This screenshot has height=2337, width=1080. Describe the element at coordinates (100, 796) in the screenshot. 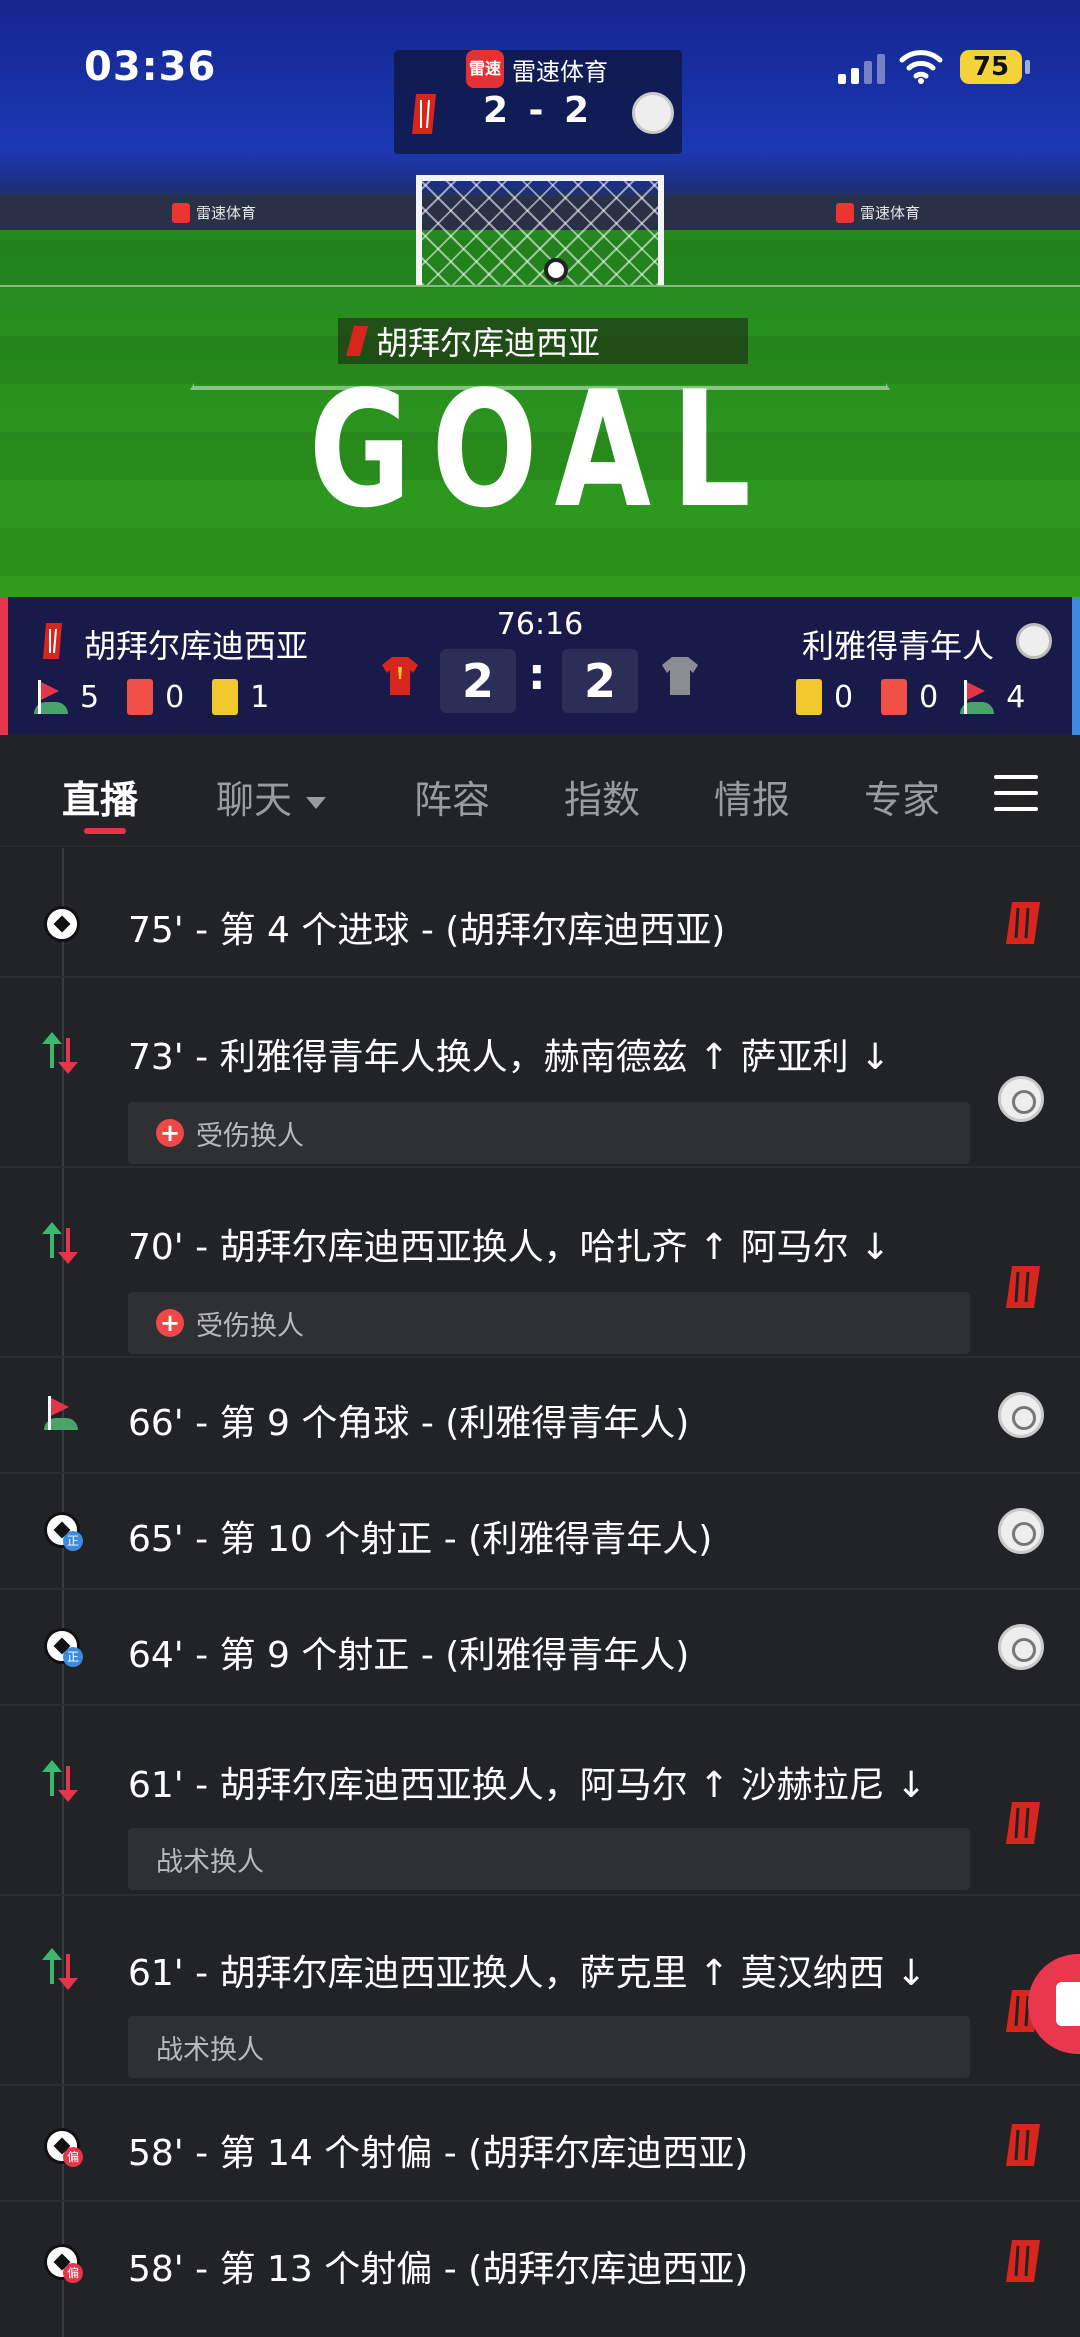

I see `tab-live: 直播` at that location.